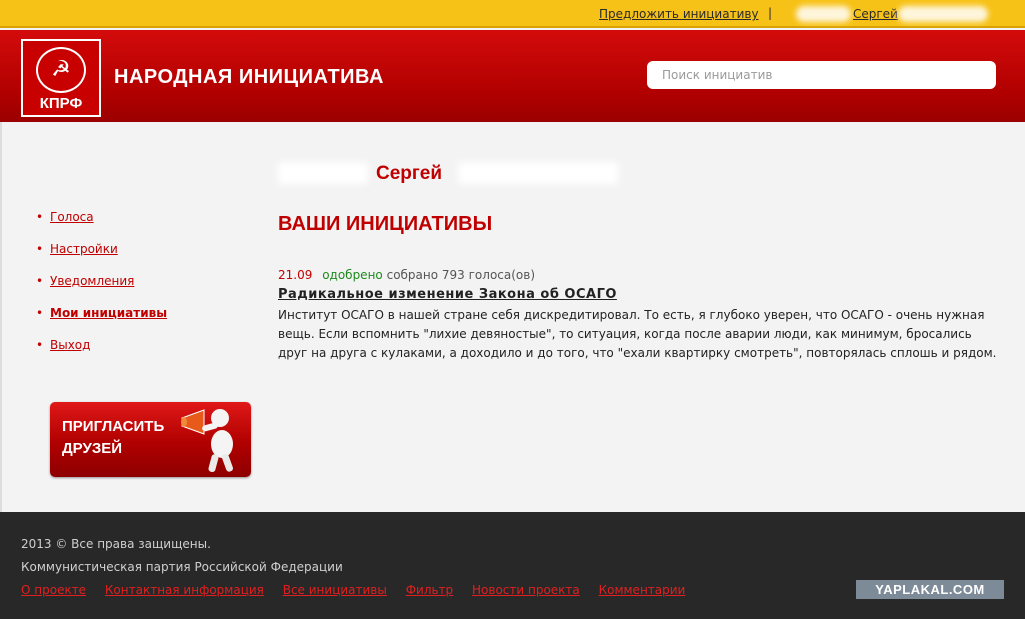 The image size is (1025, 619). What do you see at coordinates (116, 544) in the screenshot?
I see `copyright-text: 2013 © Все права защищены.` at bounding box center [116, 544].